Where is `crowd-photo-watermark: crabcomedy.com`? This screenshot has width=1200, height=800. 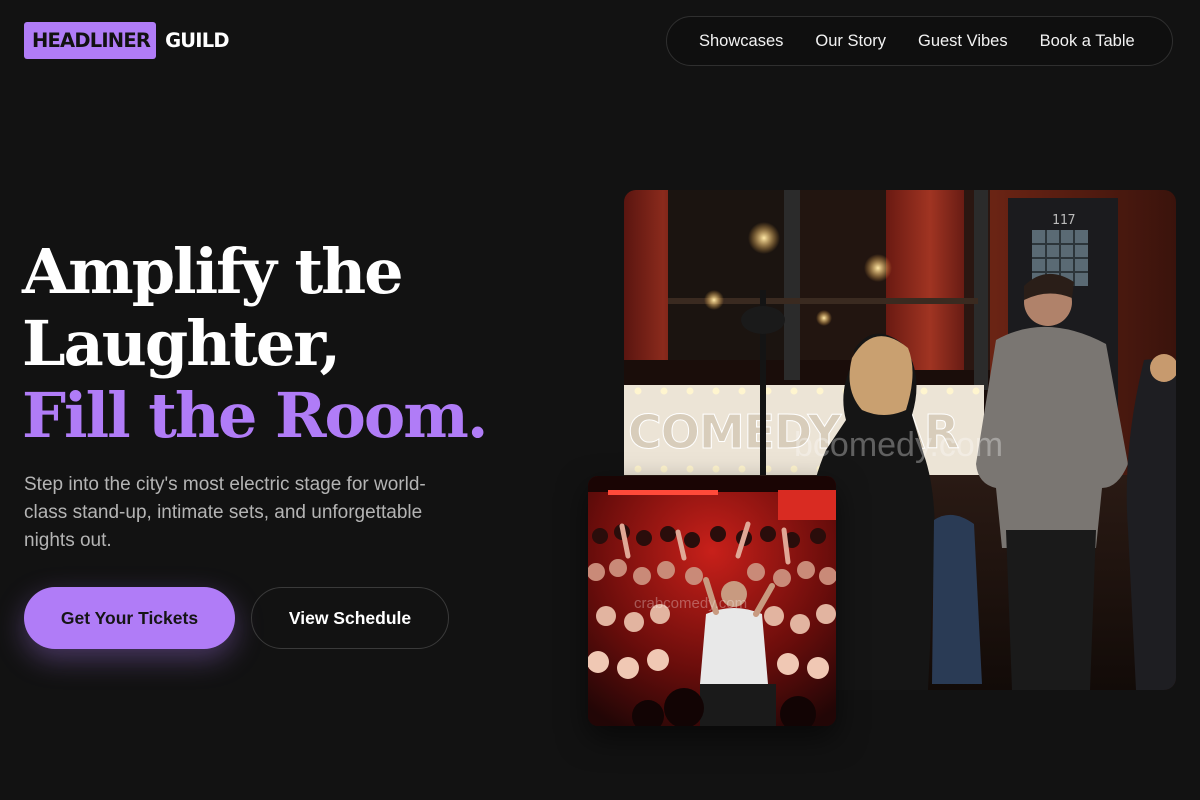 crowd-photo-watermark: crabcomedy.com is located at coordinates (690, 603).